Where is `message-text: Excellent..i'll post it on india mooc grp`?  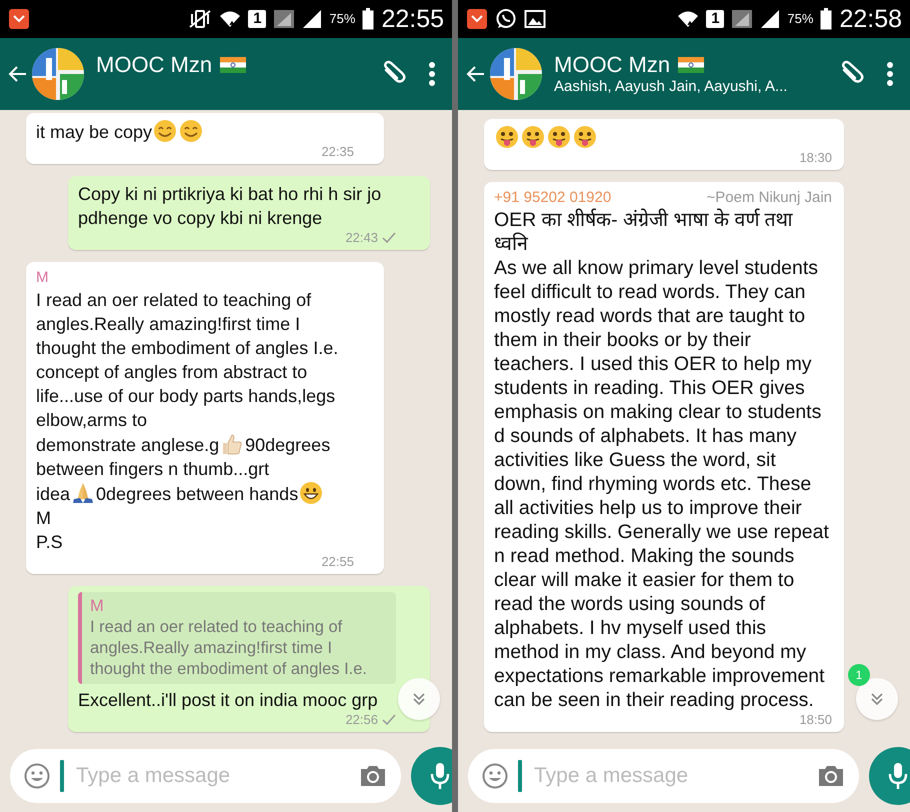 message-text: Excellent..i'll post it on india mooc grp is located at coordinates (228, 700).